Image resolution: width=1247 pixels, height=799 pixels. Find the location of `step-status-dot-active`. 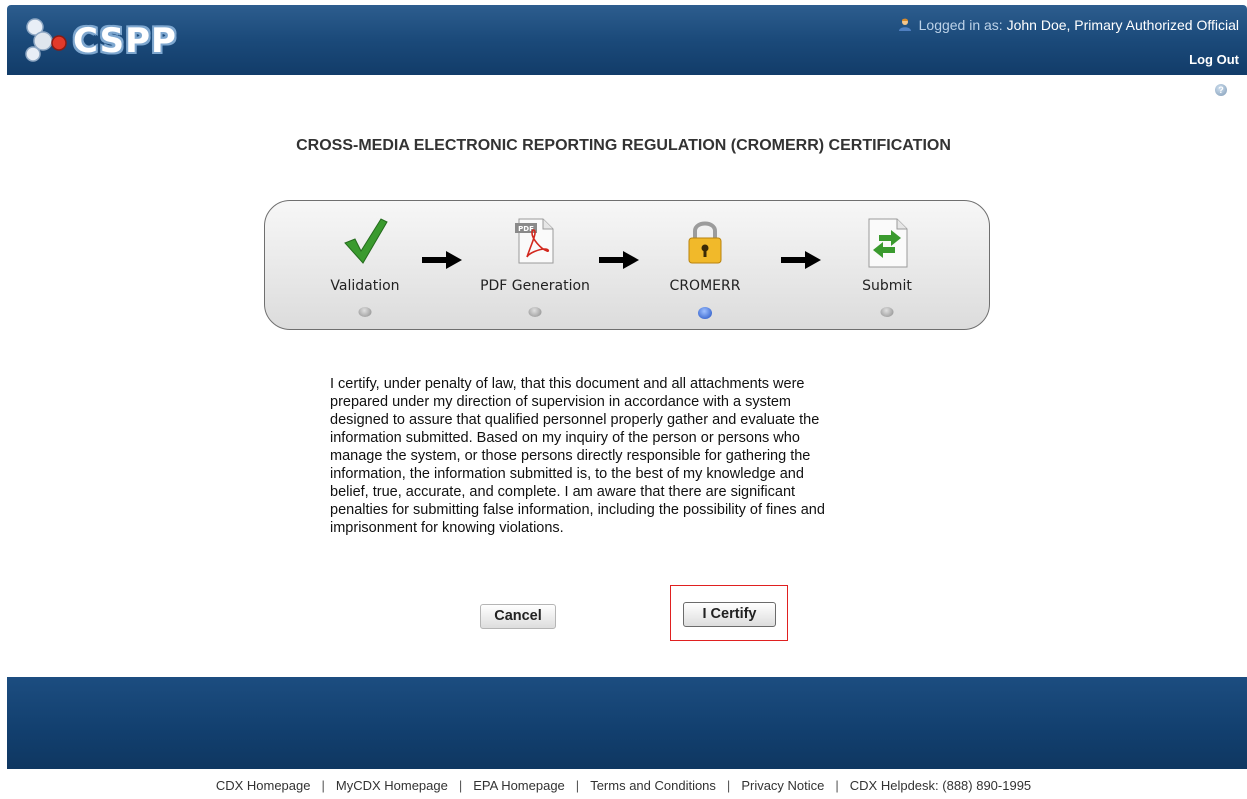

step-status-dot-active is located at coordinates (705, 313).